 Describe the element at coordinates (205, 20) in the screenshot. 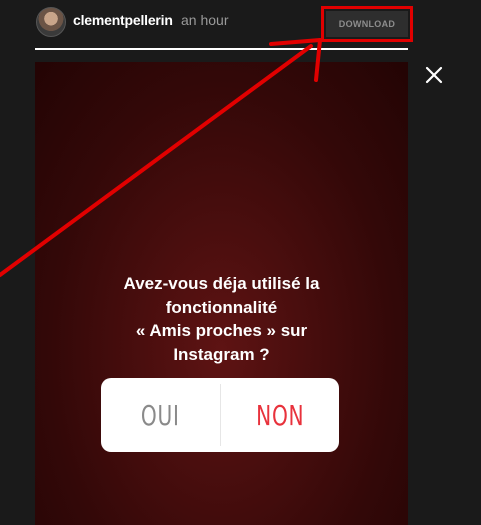

I see `timestamp: an hour` at that location.